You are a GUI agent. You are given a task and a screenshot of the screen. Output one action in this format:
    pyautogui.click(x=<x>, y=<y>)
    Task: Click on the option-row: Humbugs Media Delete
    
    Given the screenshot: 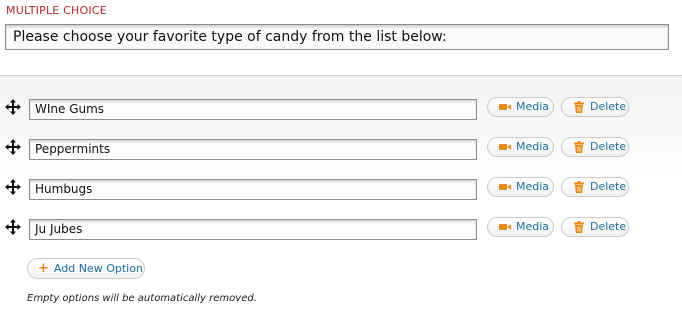 What is the action you would take?
    pyautogui.click(x=341, y=193)
    